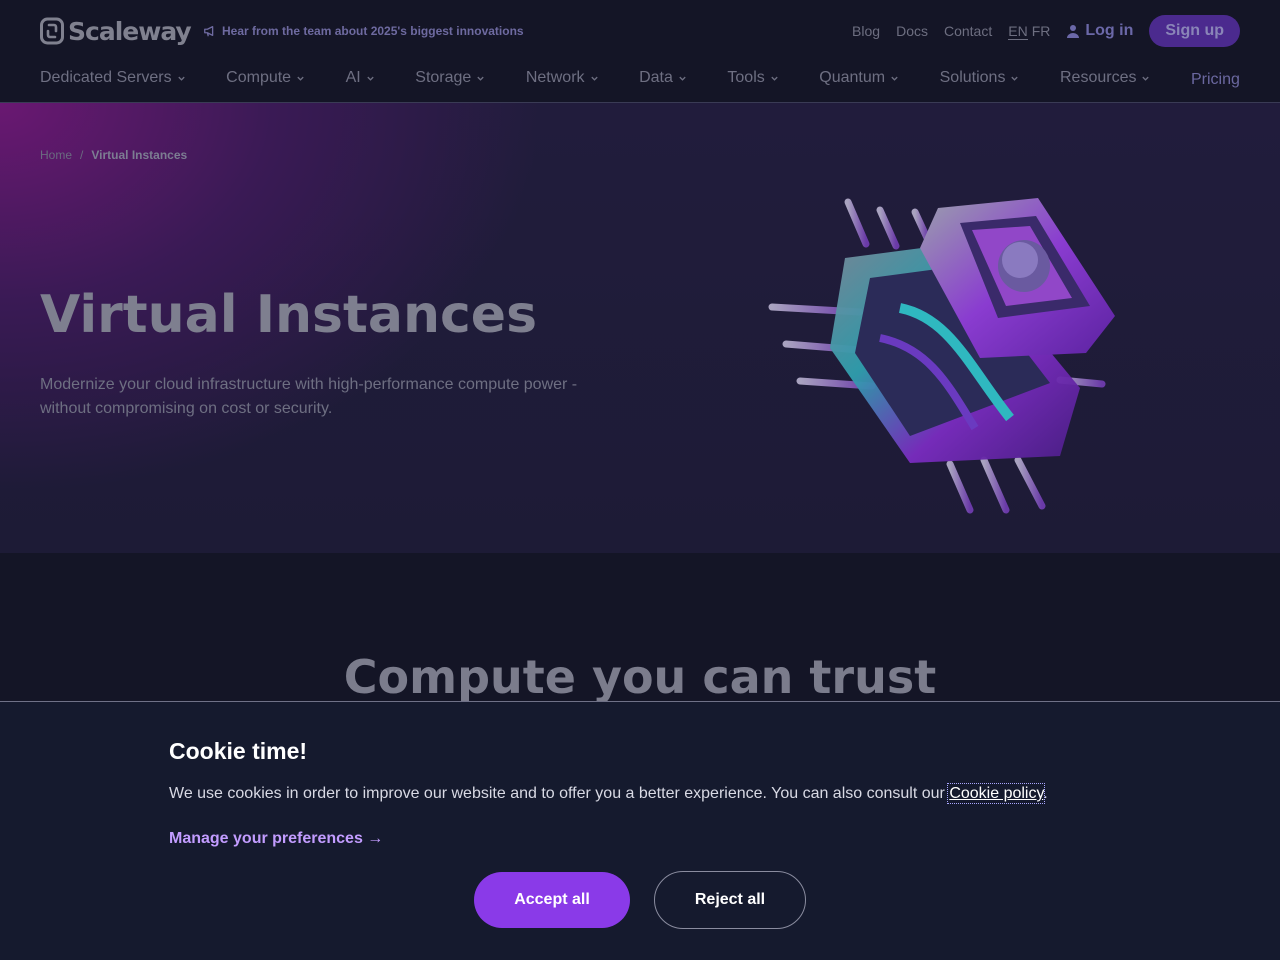  I want to click on blog-link: Blog, so click(866, 31).